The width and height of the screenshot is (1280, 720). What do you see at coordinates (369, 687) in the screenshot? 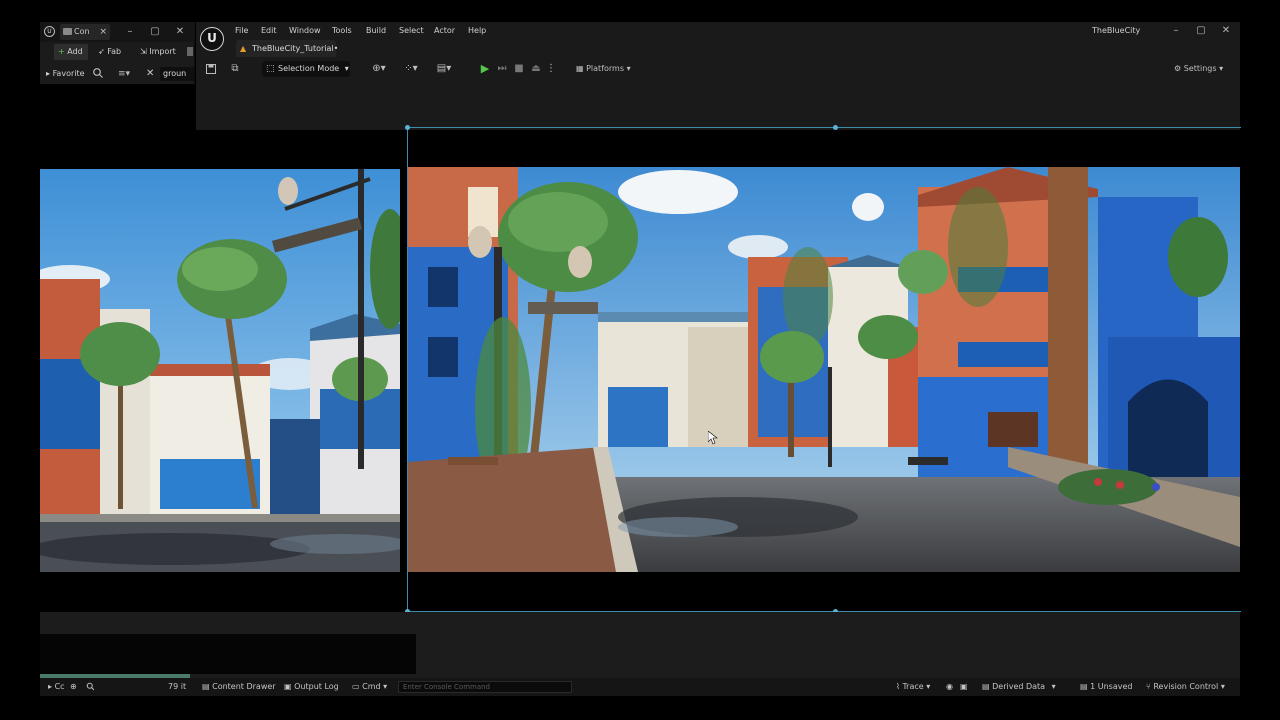
I see `cmd-dropdown: ▭ Cmd ▾` at bounding box center [369, 687].